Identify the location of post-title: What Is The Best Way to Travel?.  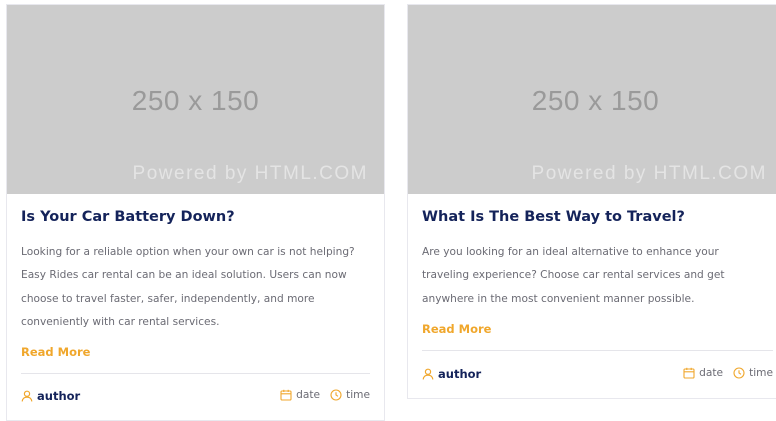
(553, 217).